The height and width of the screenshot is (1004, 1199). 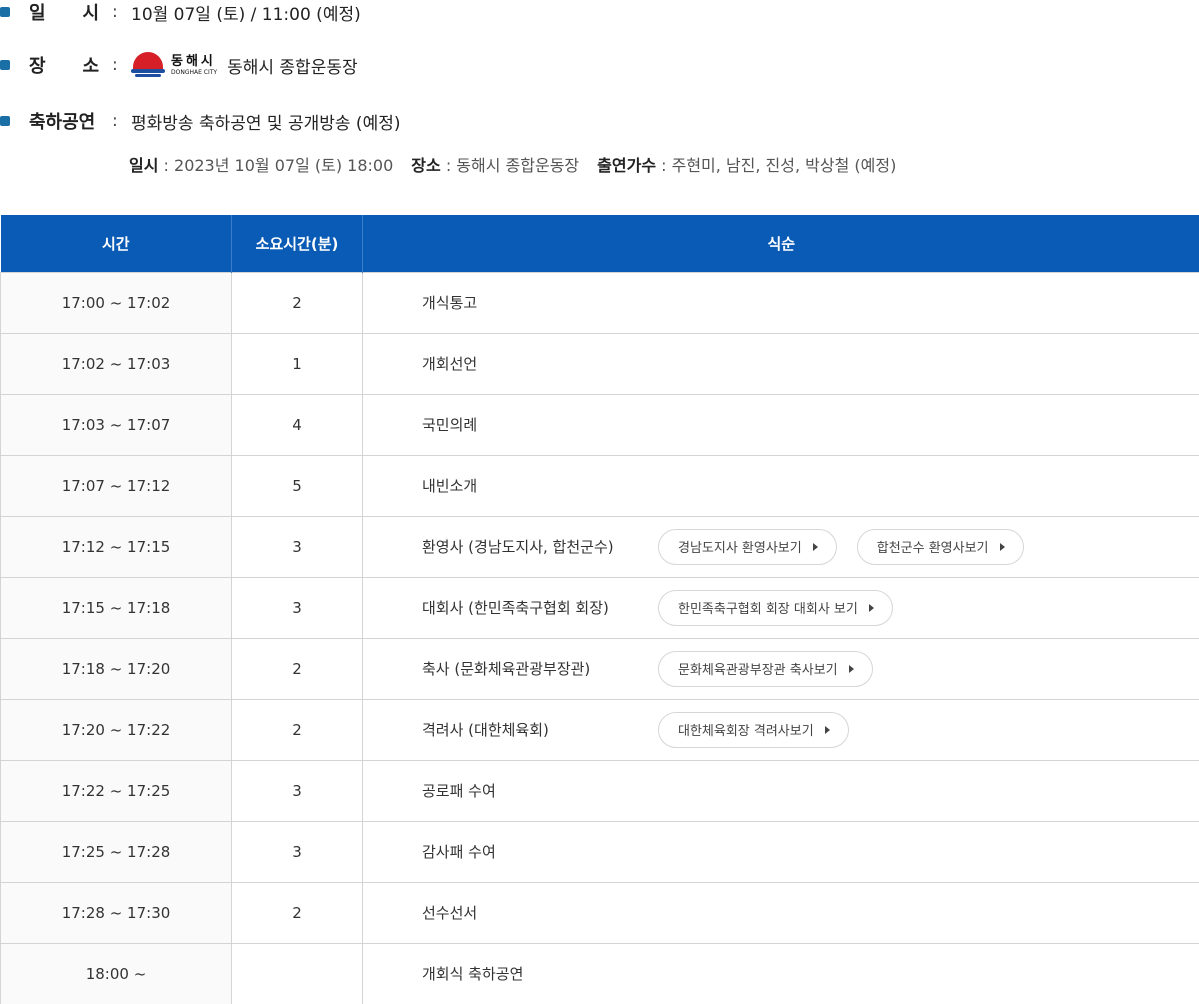 I want to click on cell-program: 국민의례, so click(x=780, y=424).